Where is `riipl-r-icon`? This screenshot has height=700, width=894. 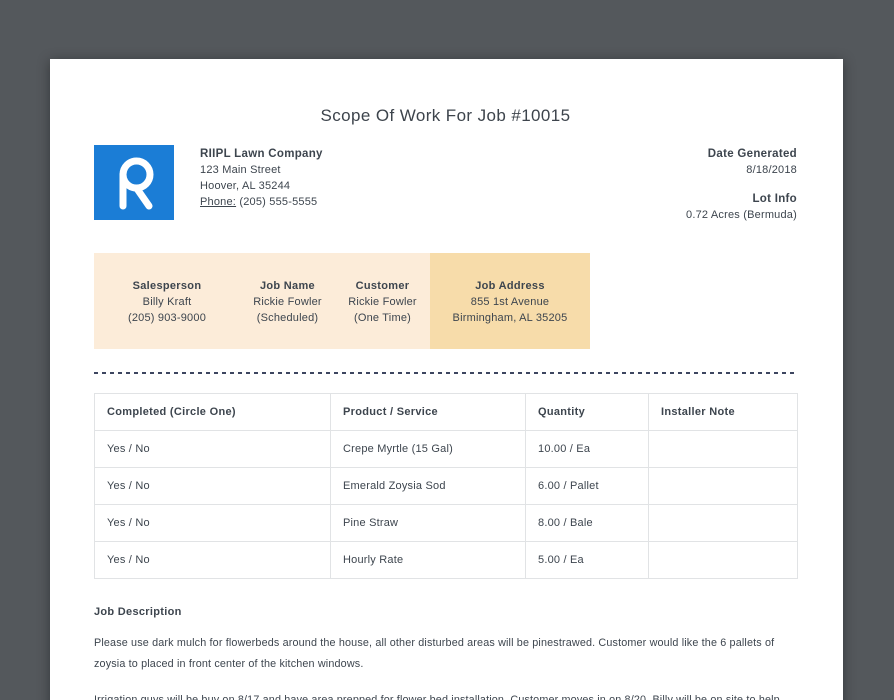
riipl-r-icon is located at coordinates (136, 183).